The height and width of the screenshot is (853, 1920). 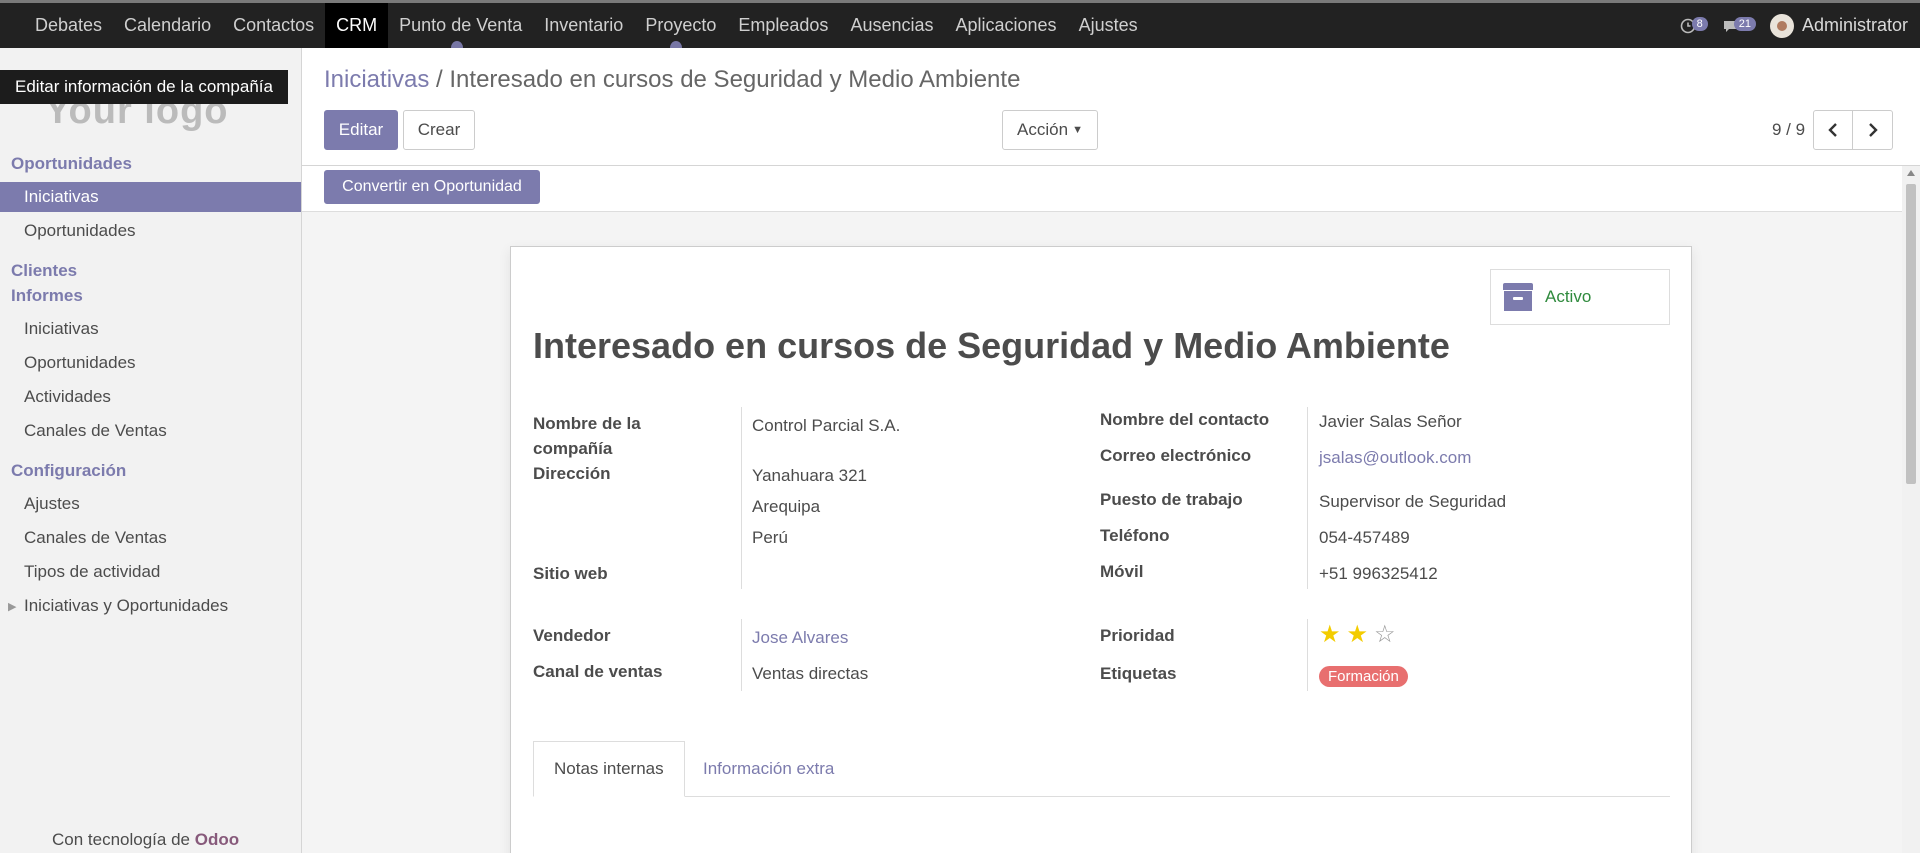 What do you see at coordinates (800, 637) in the screenshot?
I see `salesperson-link: Jose Alvares` at bounding box center [800, 637].